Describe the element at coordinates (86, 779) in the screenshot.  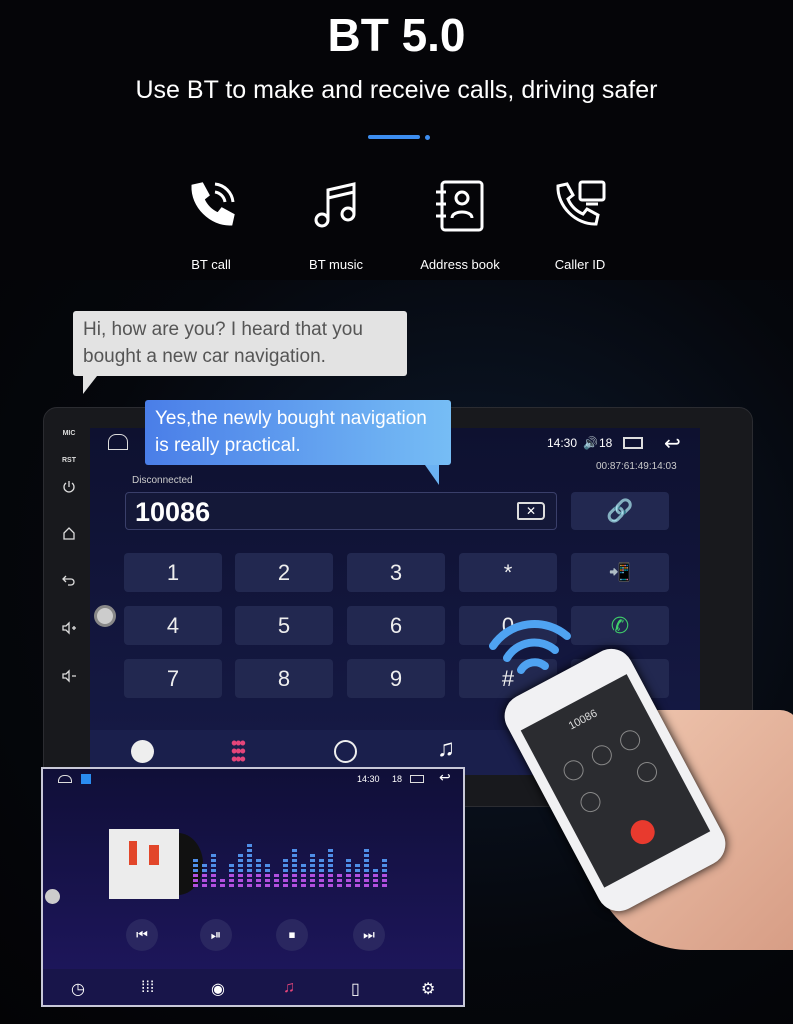
I see `app-icon` at that location.